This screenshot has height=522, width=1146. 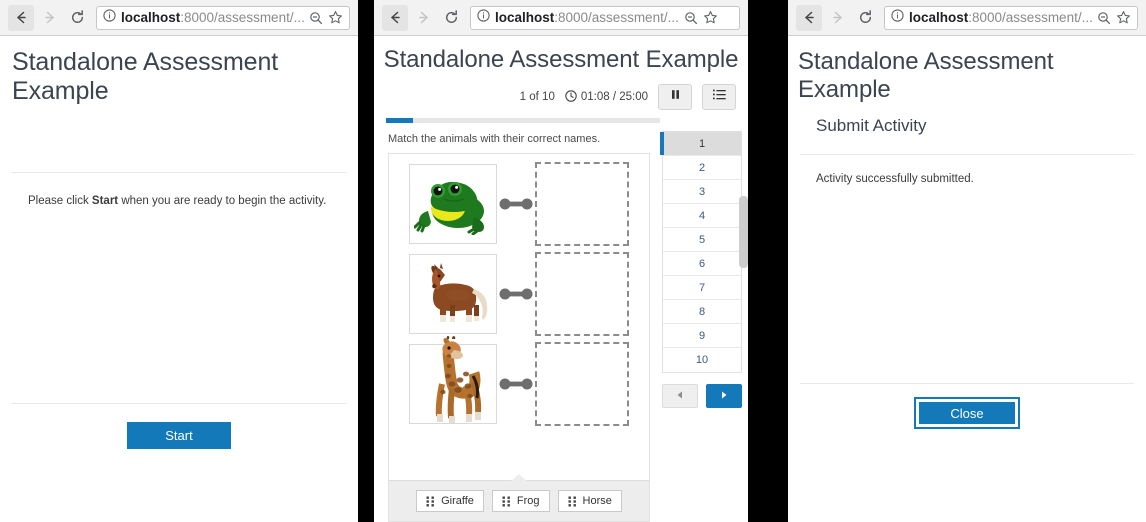 I want to click on question-navigator: 1 2 3 4 5 6 7 8 9 10, so click(x=701, y=252).